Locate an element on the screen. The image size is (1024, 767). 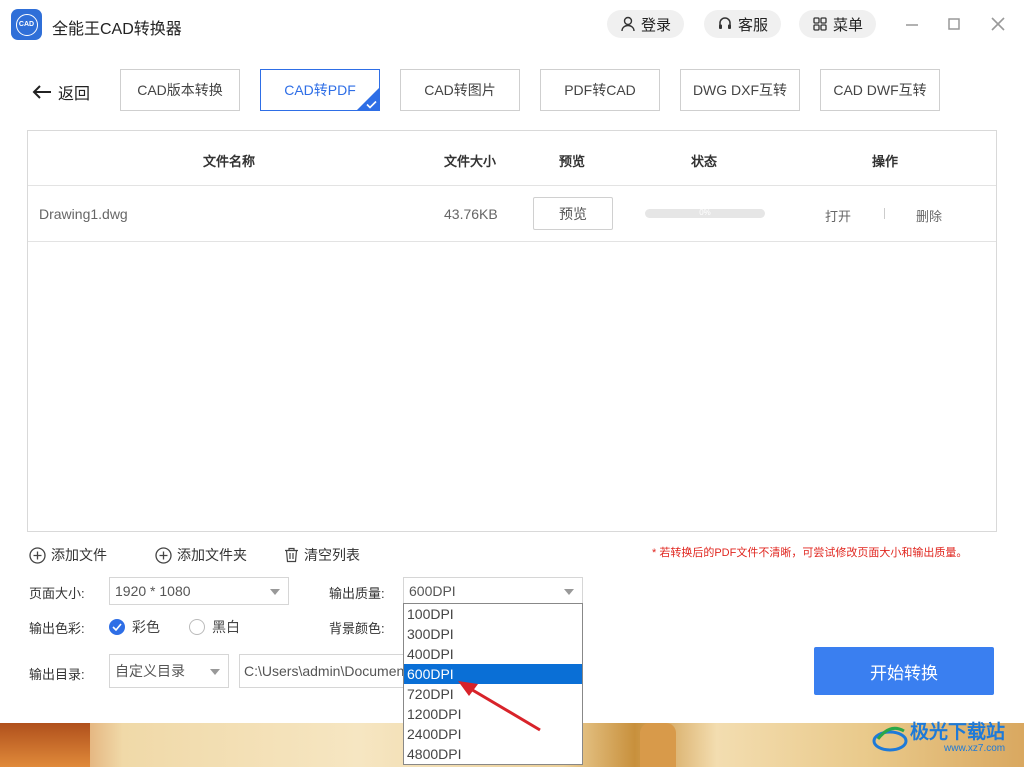
output-dir-label: 输出目录: is located at coordinates (57, 674).